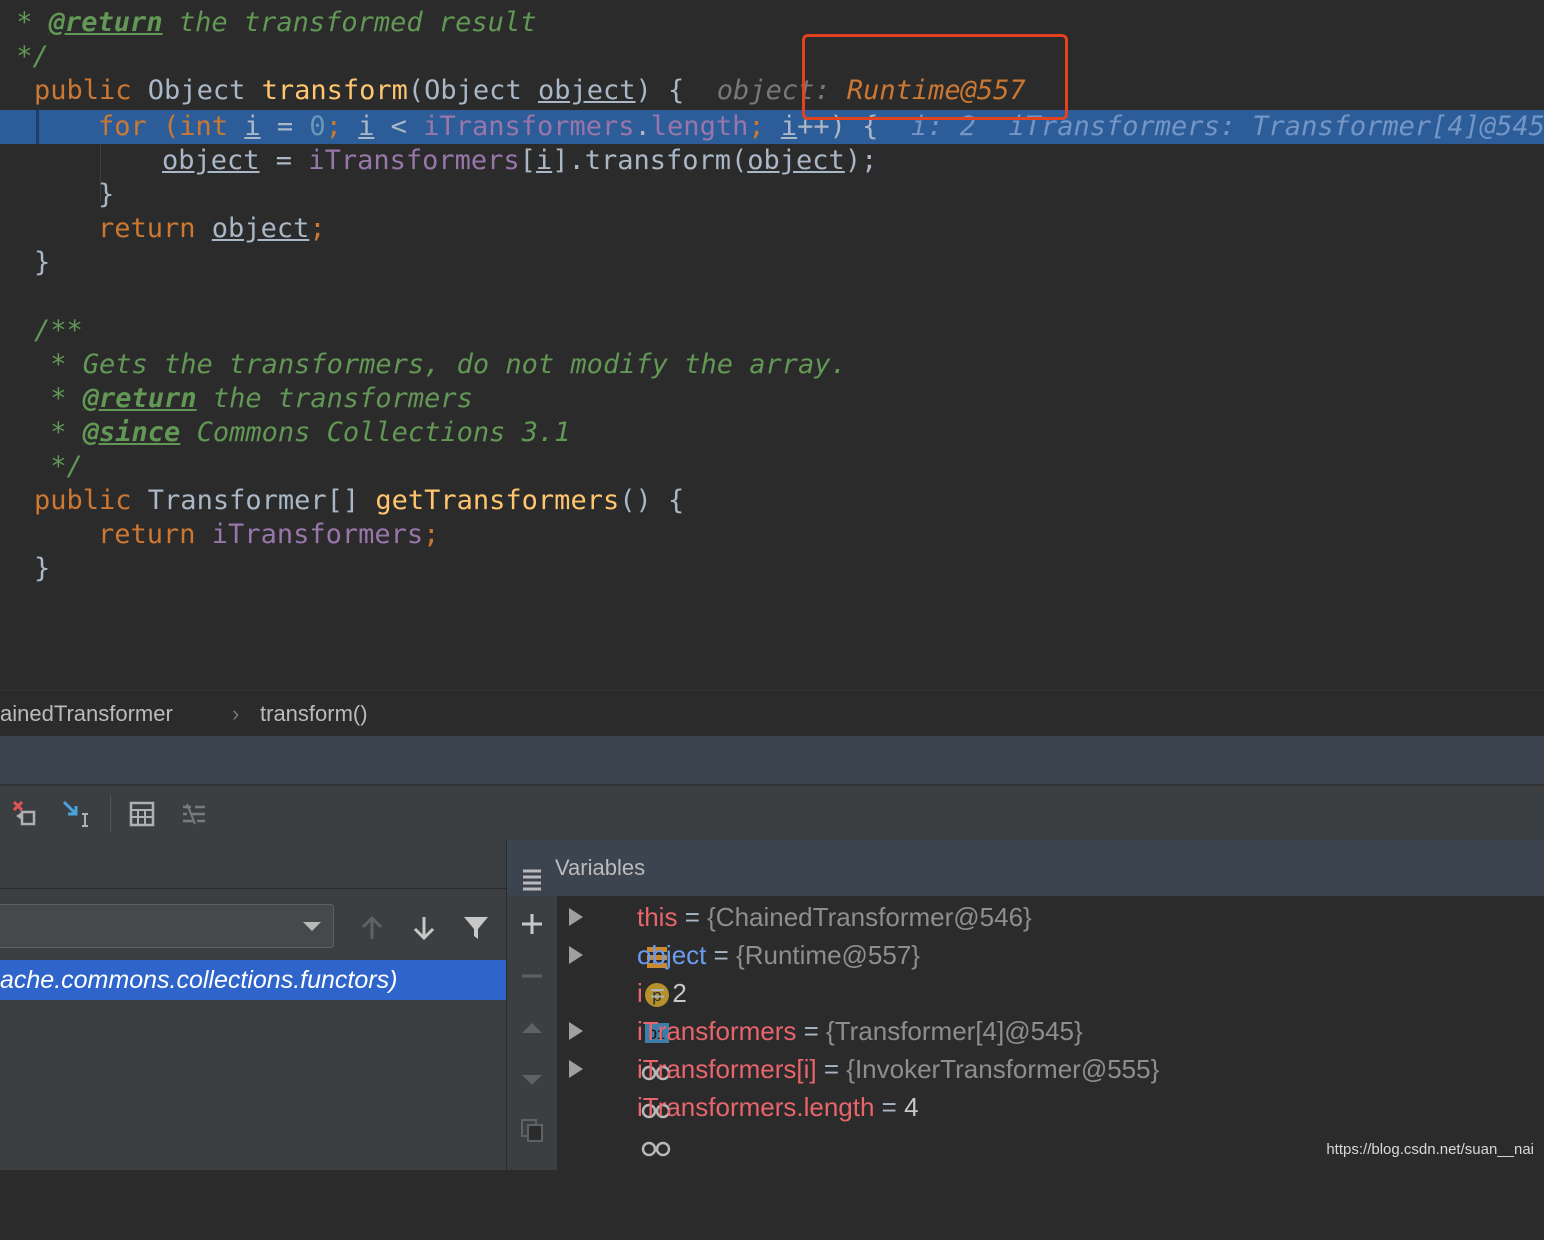 Image resolution: width=1544 pixels, height=1240 pixels. I want to click on variable-name: this, so click(657, 917).